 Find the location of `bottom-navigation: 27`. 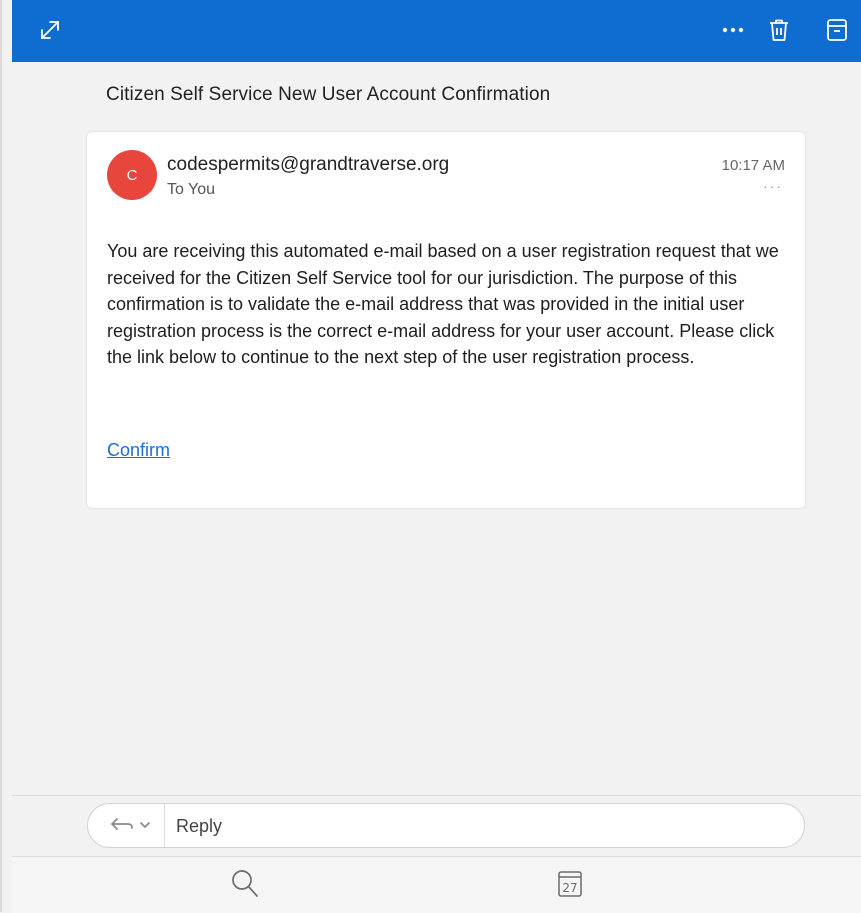

bottom-navigation: 27 is located at coordinates (436, 884).